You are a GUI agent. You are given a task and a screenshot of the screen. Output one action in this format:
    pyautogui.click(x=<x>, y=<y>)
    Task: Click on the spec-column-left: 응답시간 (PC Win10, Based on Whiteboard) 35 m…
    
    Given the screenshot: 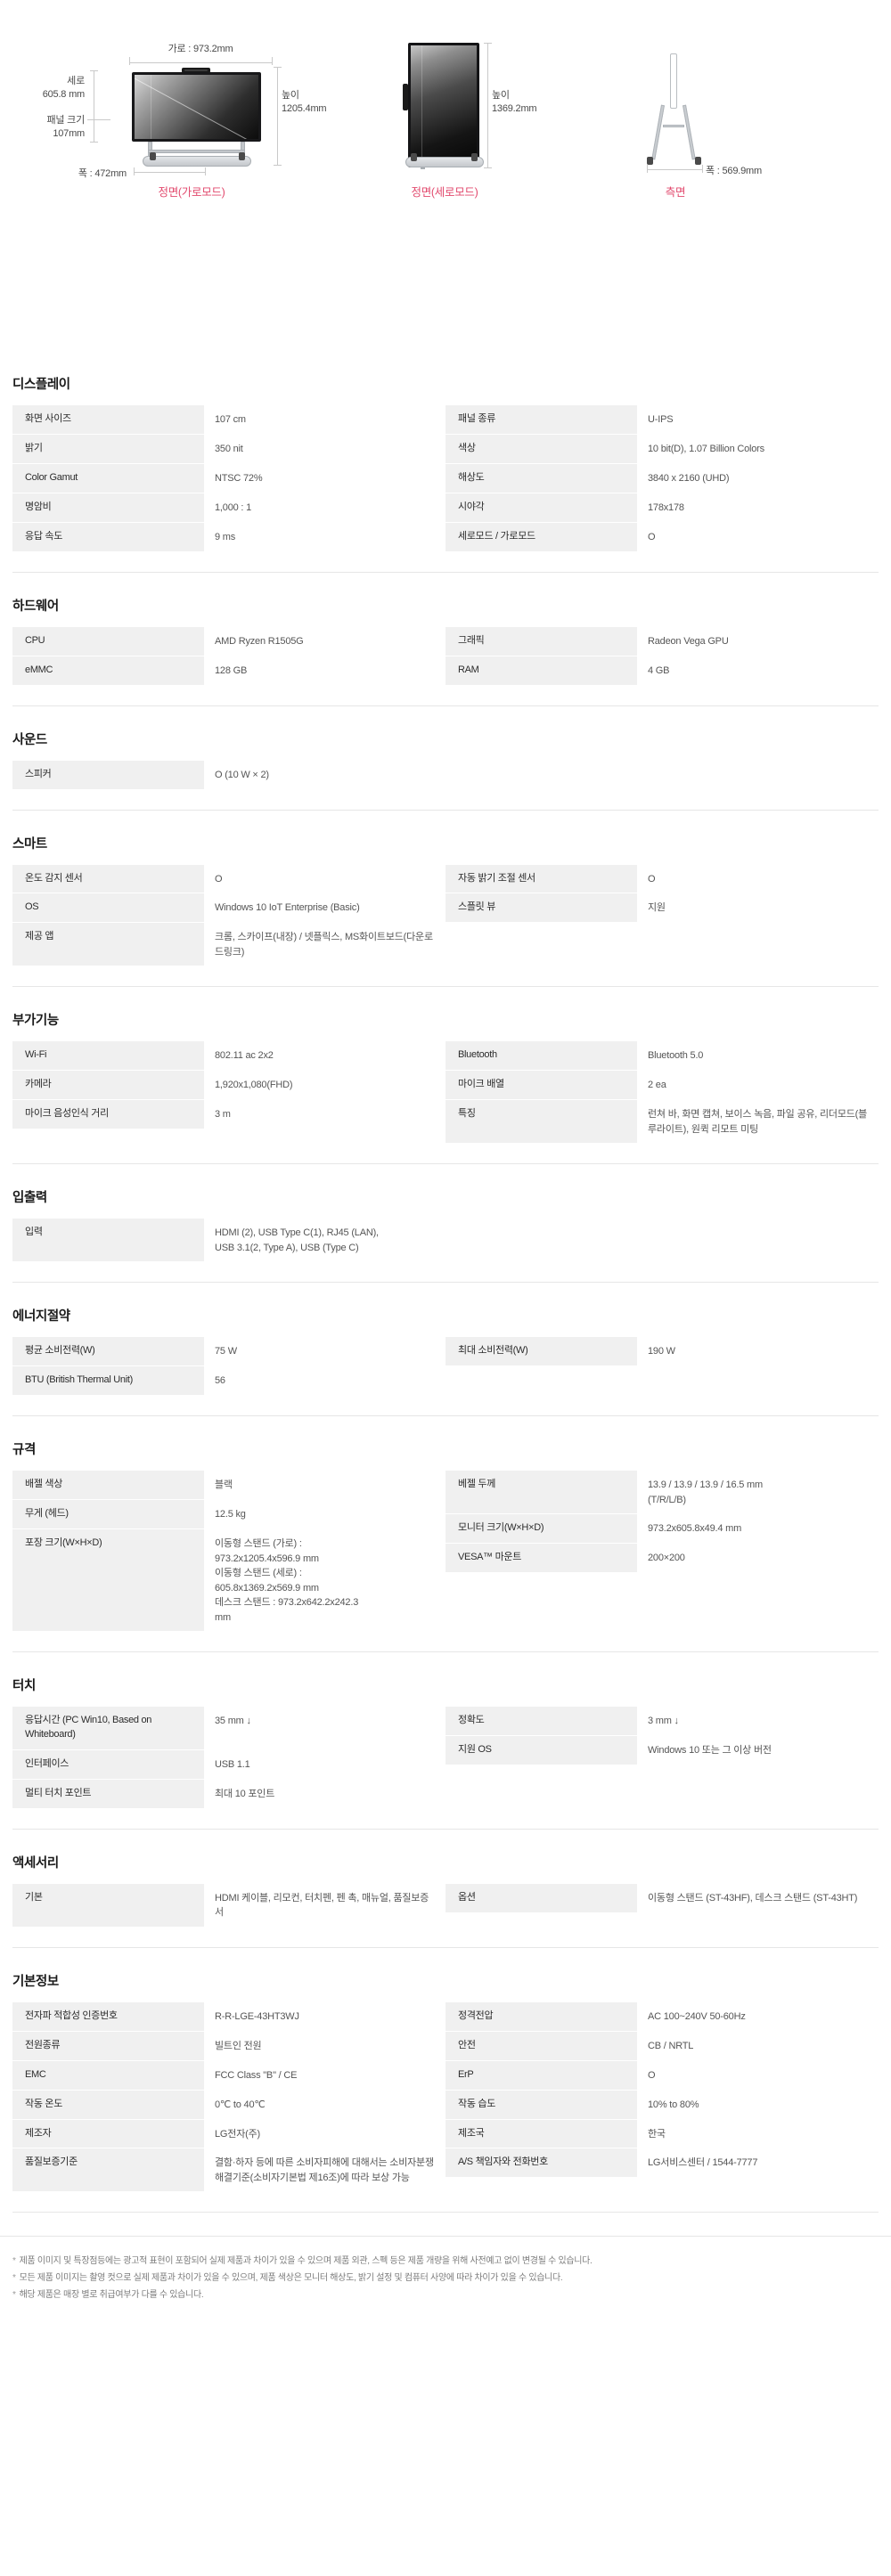 What is the action you would take?
    pyautogui.click(x=229, y=1758)
    